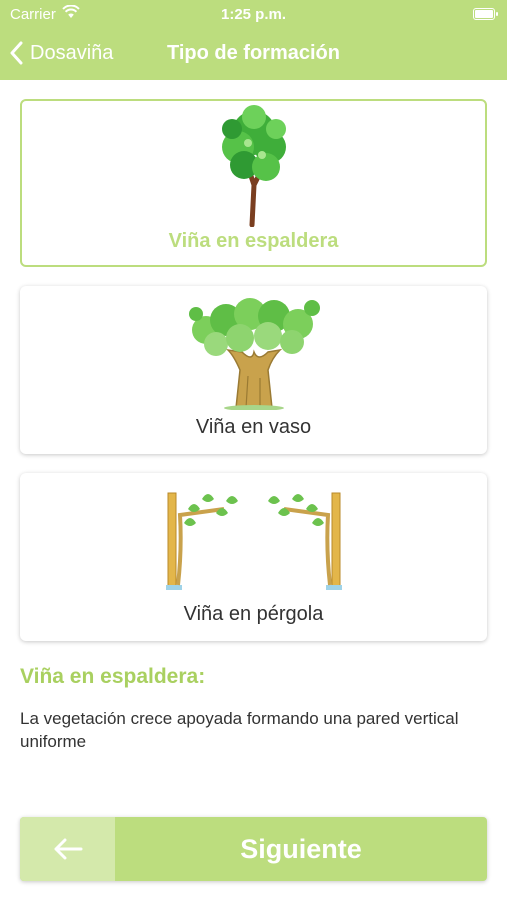  I want to click on espaldera-vine-illustration, so click(253, 165).